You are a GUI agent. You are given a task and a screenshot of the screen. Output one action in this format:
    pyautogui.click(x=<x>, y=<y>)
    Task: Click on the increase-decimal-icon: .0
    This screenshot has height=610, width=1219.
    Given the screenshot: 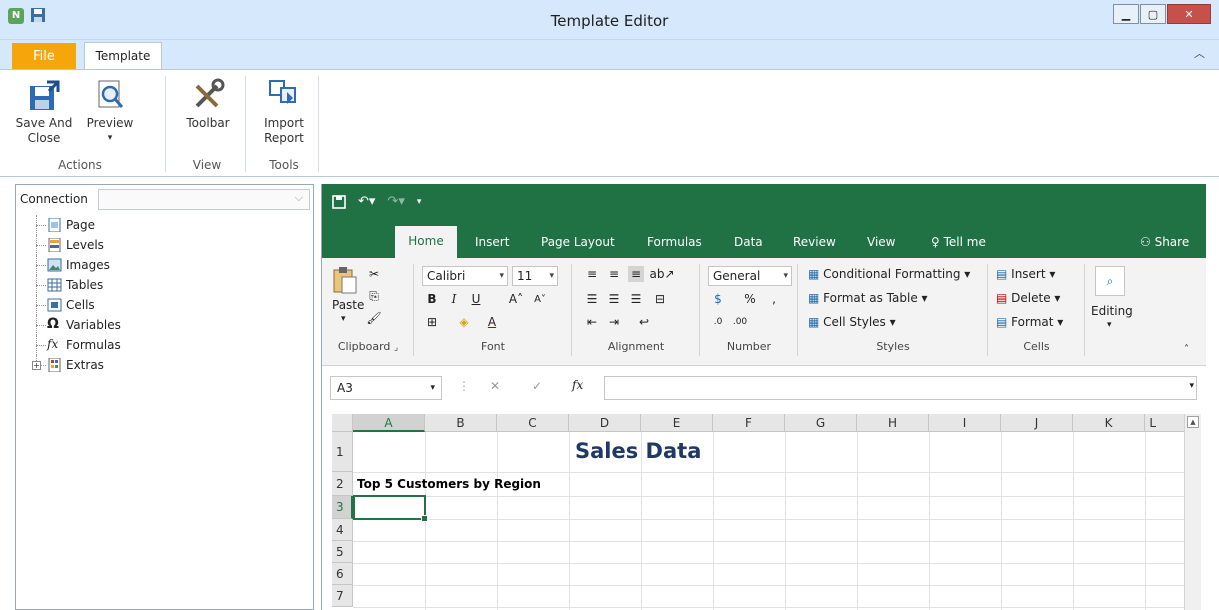 What is the action you would take?
    pyautogui.click(x=718, y=322)
    